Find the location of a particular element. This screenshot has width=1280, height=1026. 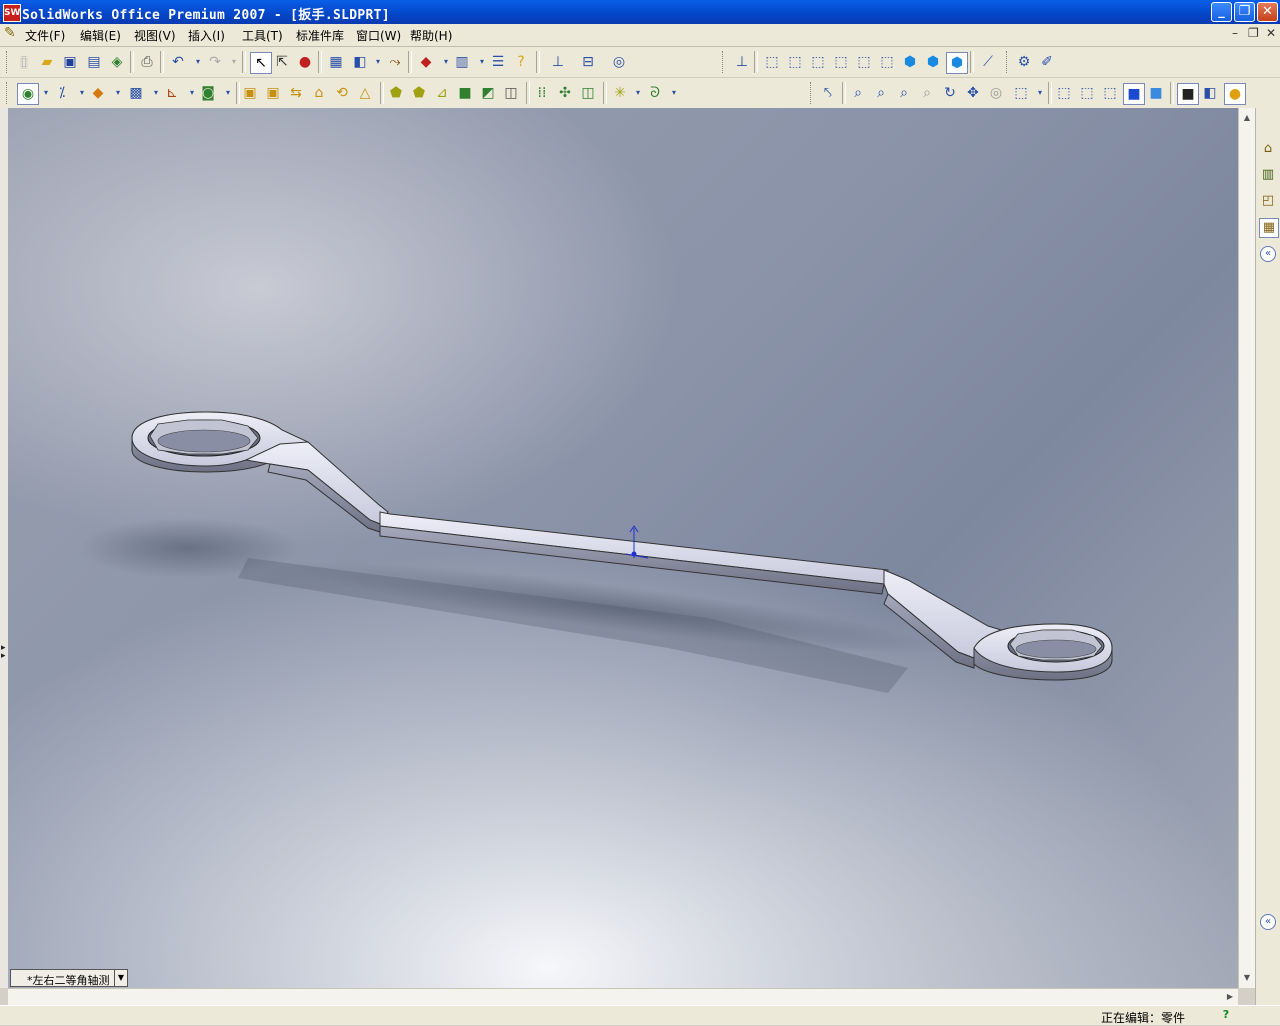

scroll-up-icon: ▲ is located at coordinates (1247, 118).